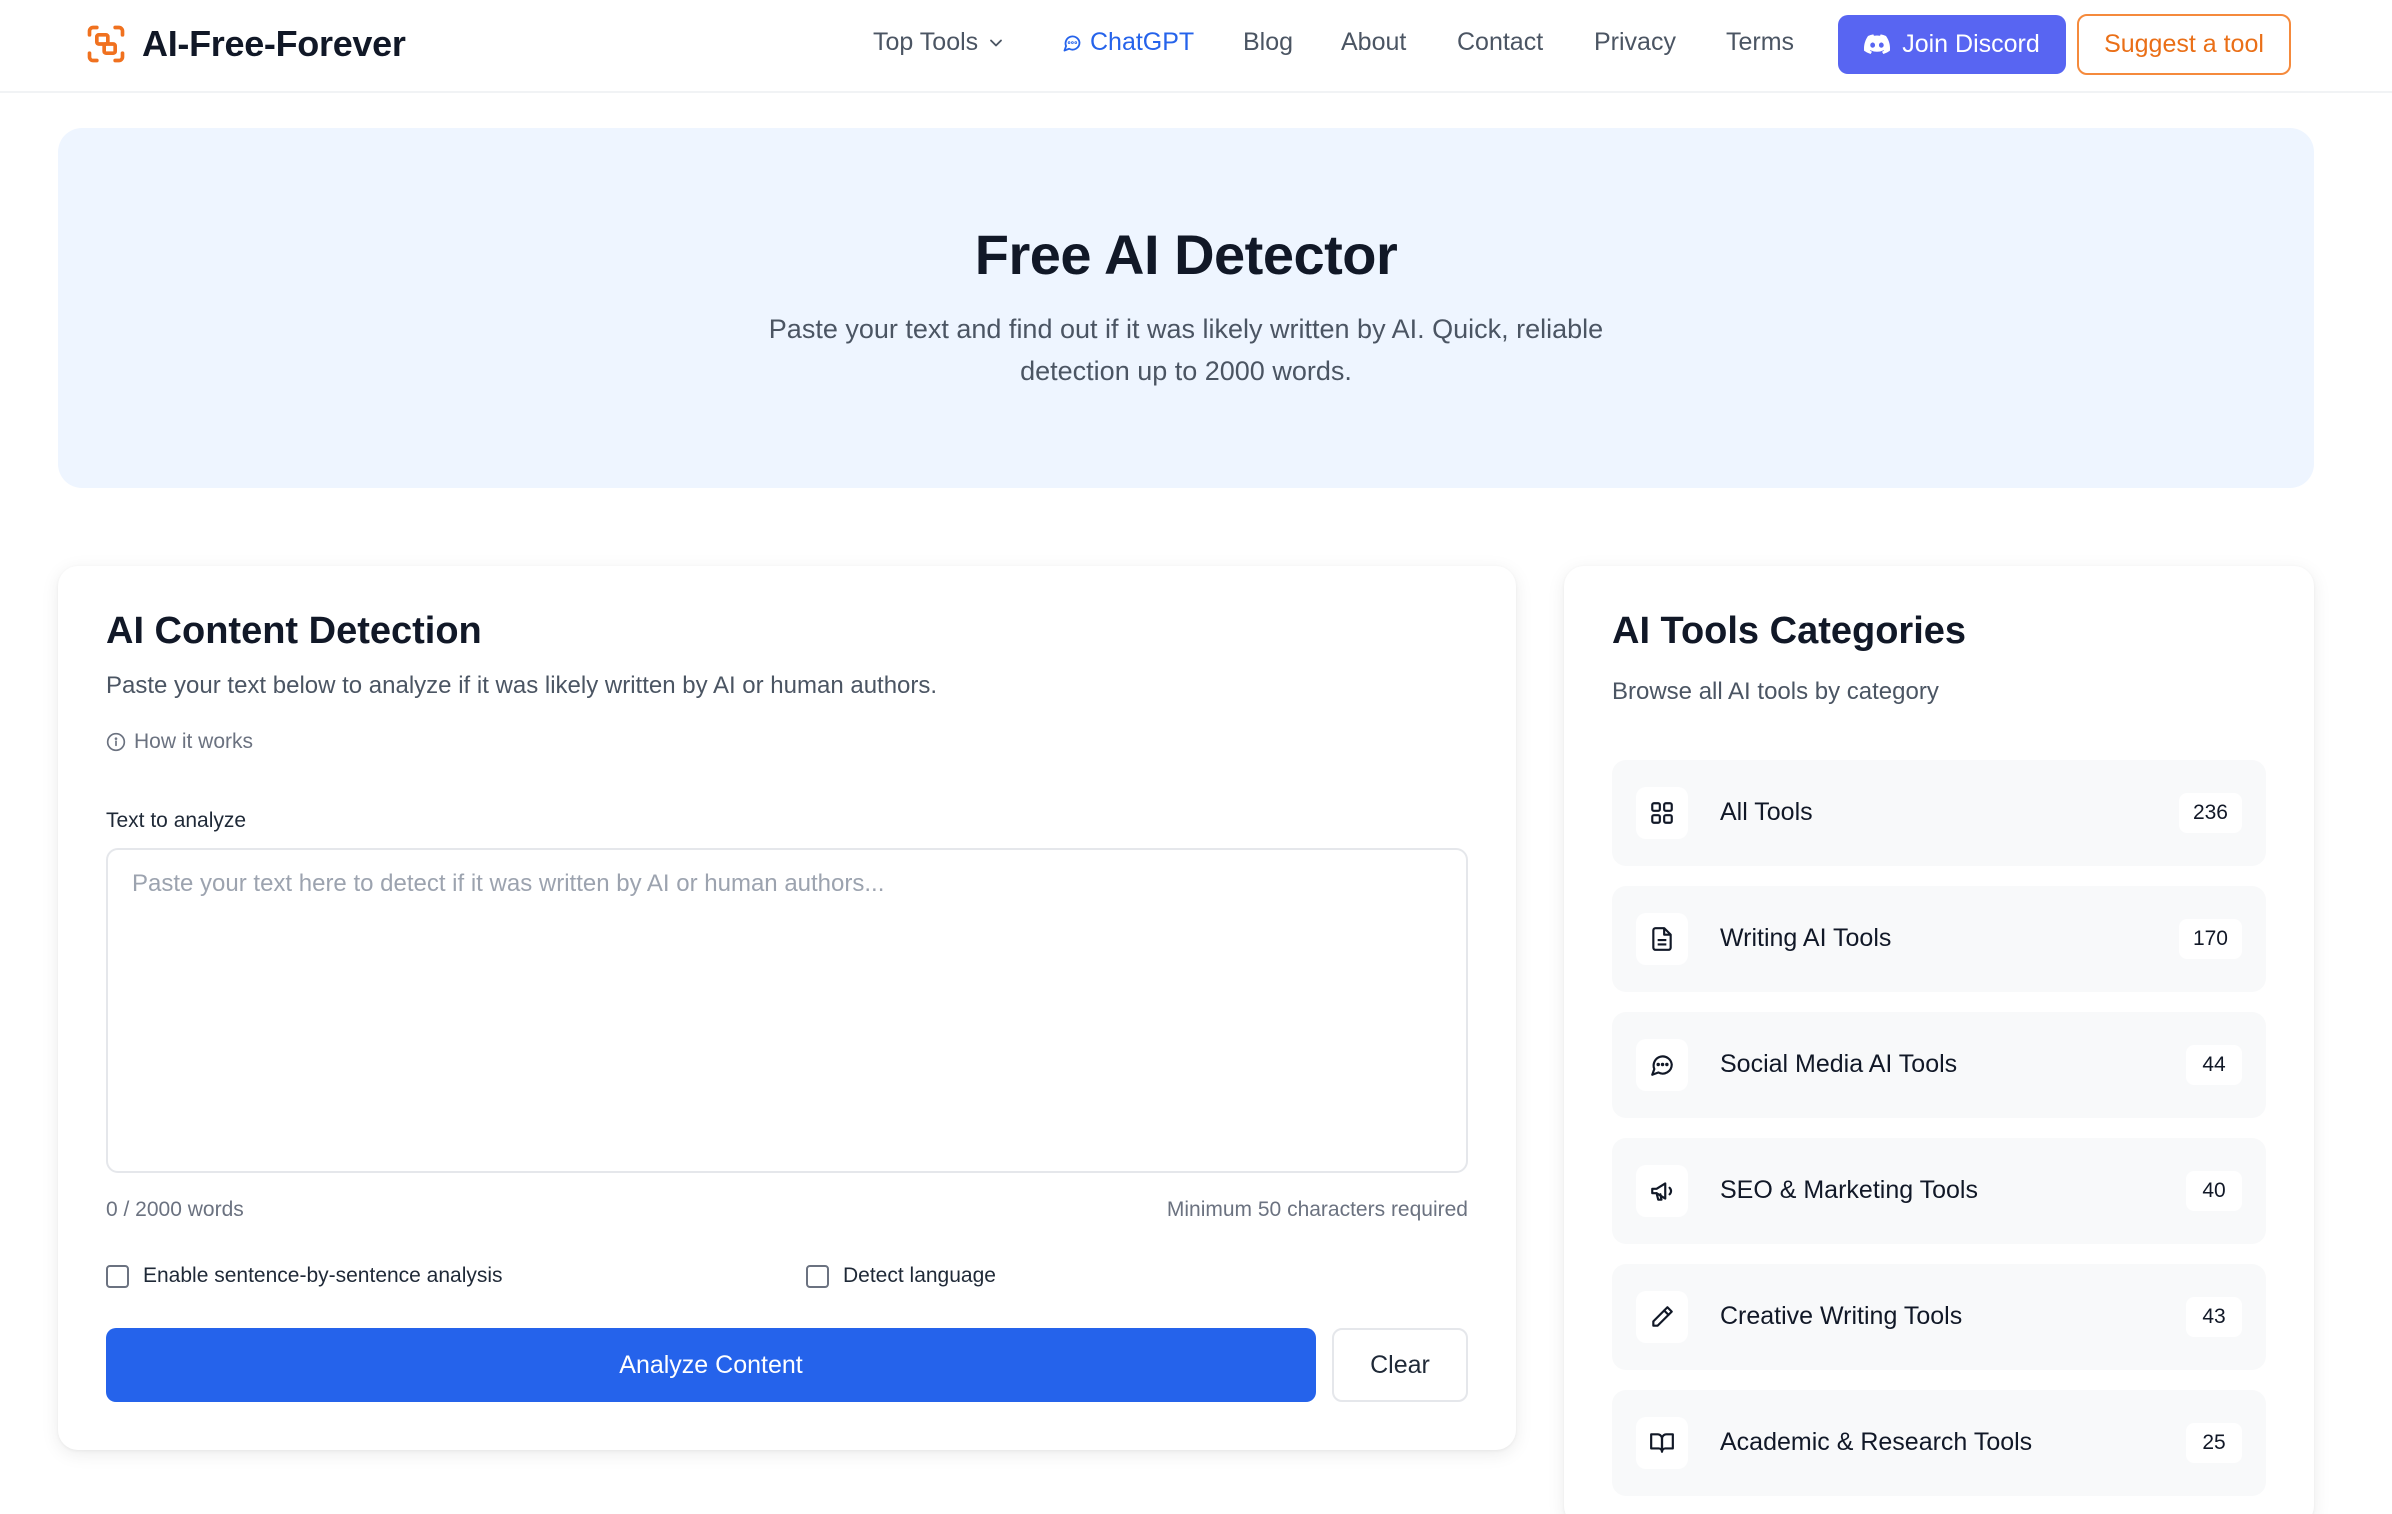  I want to click on category-count: 170, so click(2210, 939).